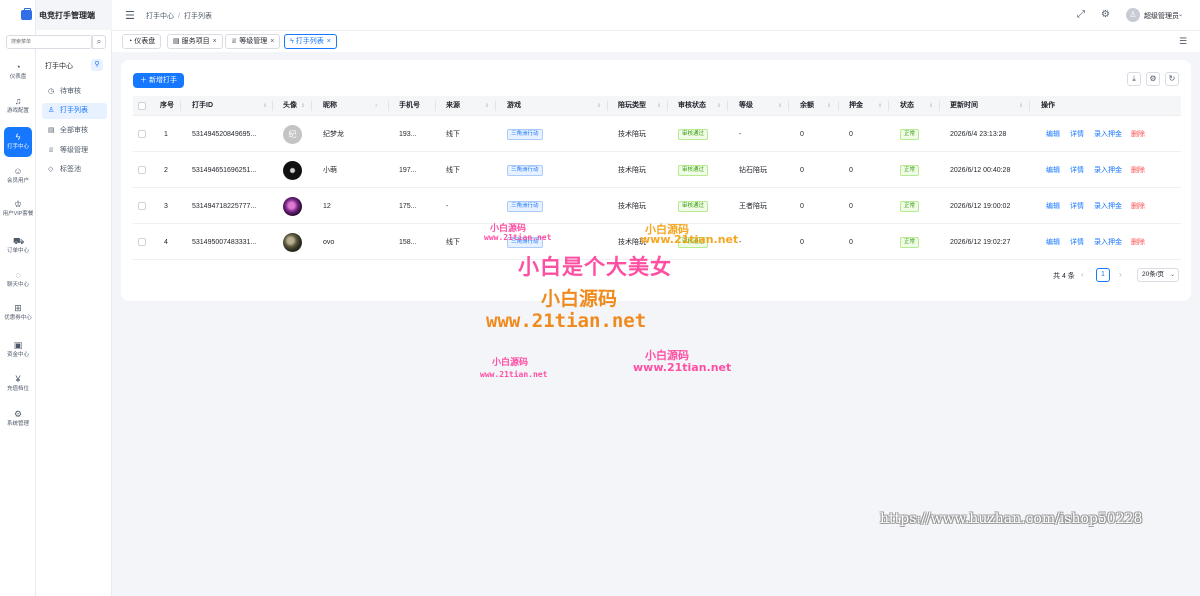  What do you see at coordinates (195, 41) in the screenshot?
I see `tab-service-items: ▤ 服务项目 ×` at bounding box center [195, 41].